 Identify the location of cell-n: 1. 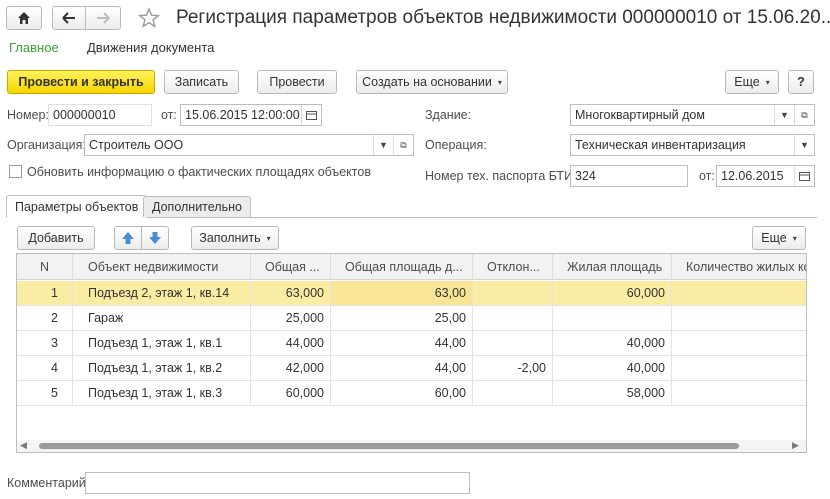
(45, 293).